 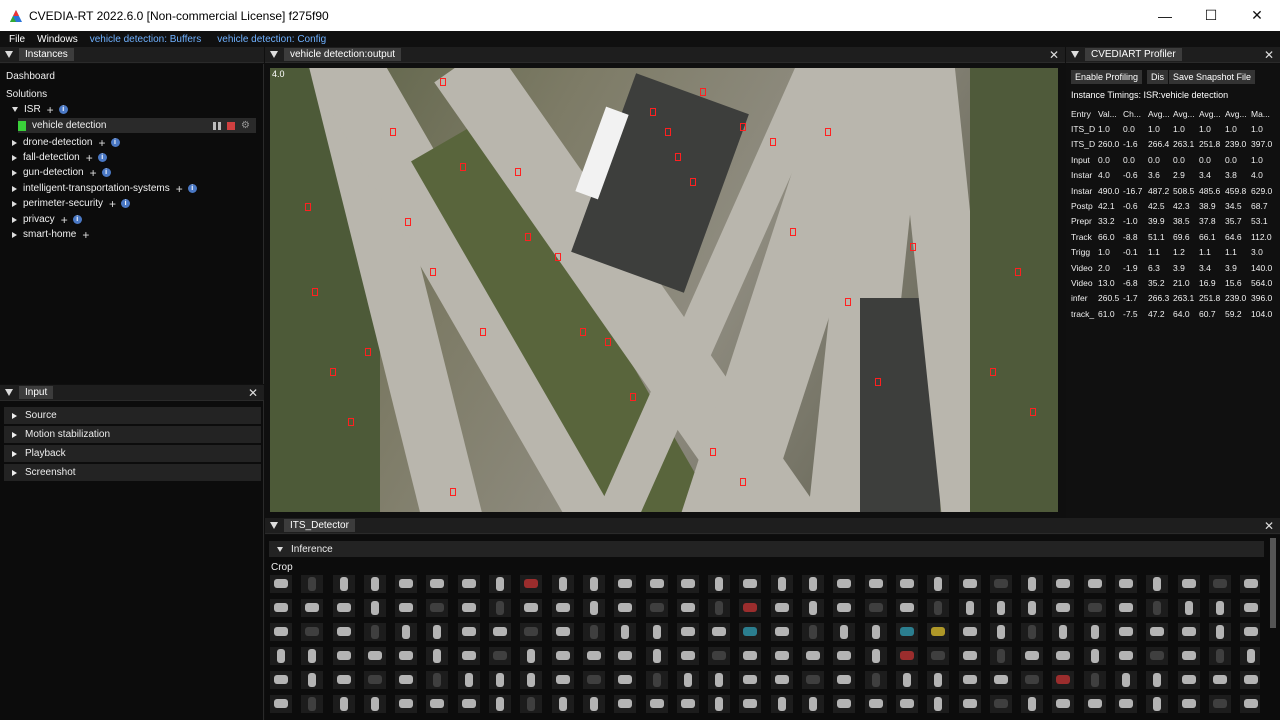 I want to click on tree-item-drone-detection: drone-detection + i, so click(x=66, y=142).